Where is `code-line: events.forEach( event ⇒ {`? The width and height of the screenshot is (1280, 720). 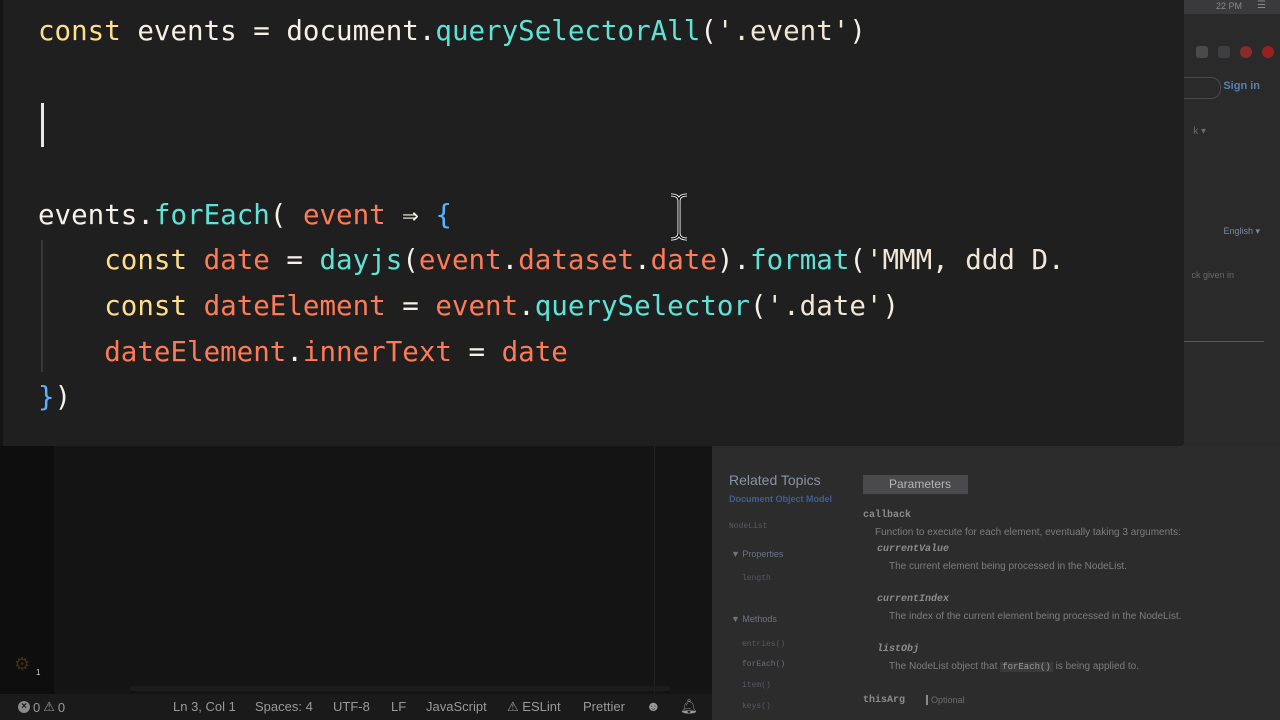
code-line: events.forEach( event ⇒ { is located at coordinates (245, 215).